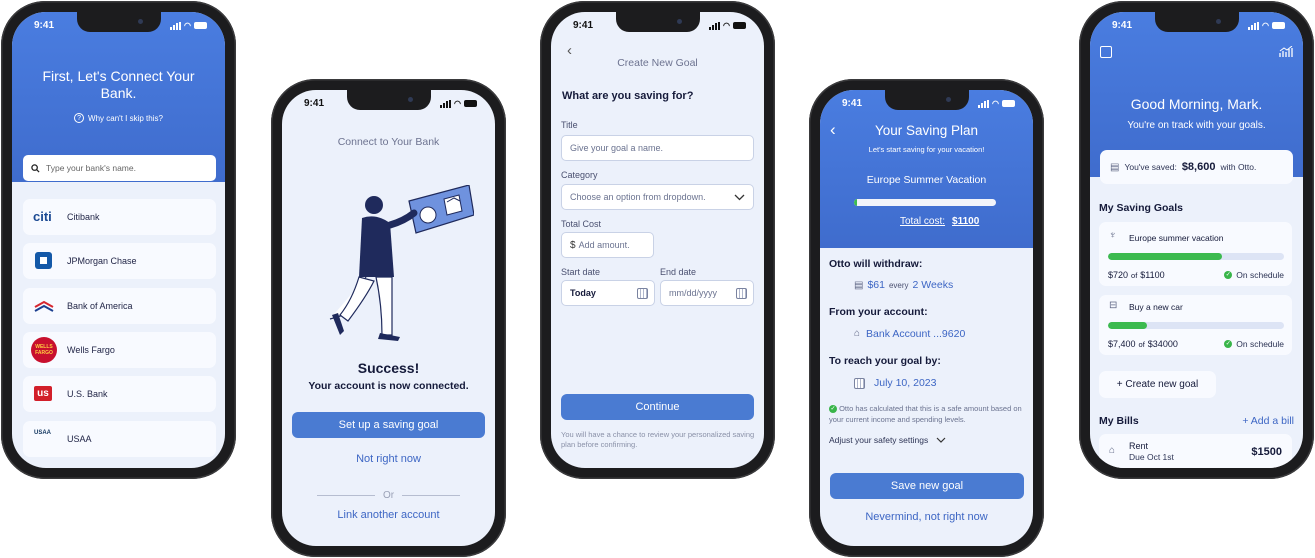 The image size is (1315, 558). I want to click on create-goal-button: + Create new goal, so click(1157, 384).